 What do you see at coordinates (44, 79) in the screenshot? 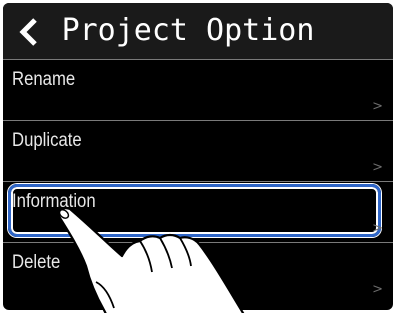
I see `menu-item-label: Rename` at bounding box center [44, 79].